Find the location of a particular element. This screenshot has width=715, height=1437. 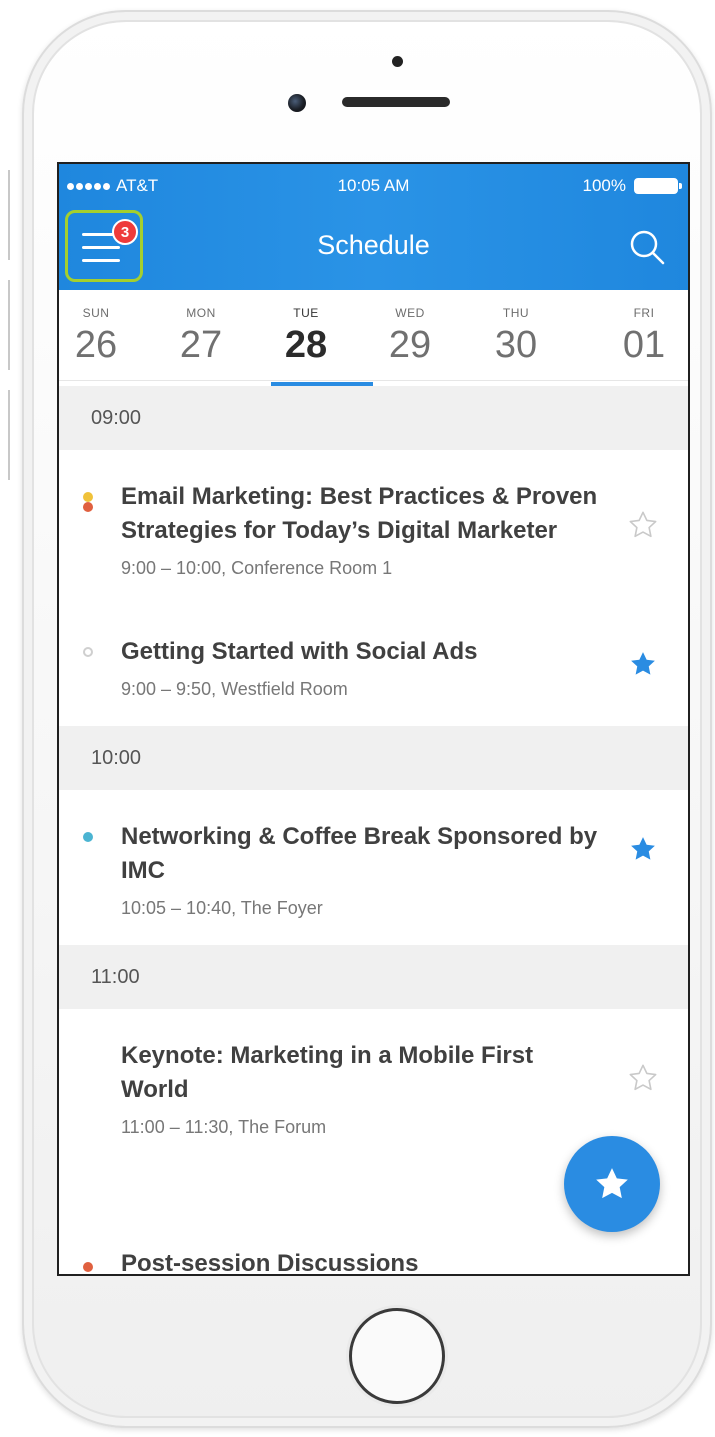

session-meta: 9:00 – 10:00, Conference Room 1 is located at coordinates (257, 568).